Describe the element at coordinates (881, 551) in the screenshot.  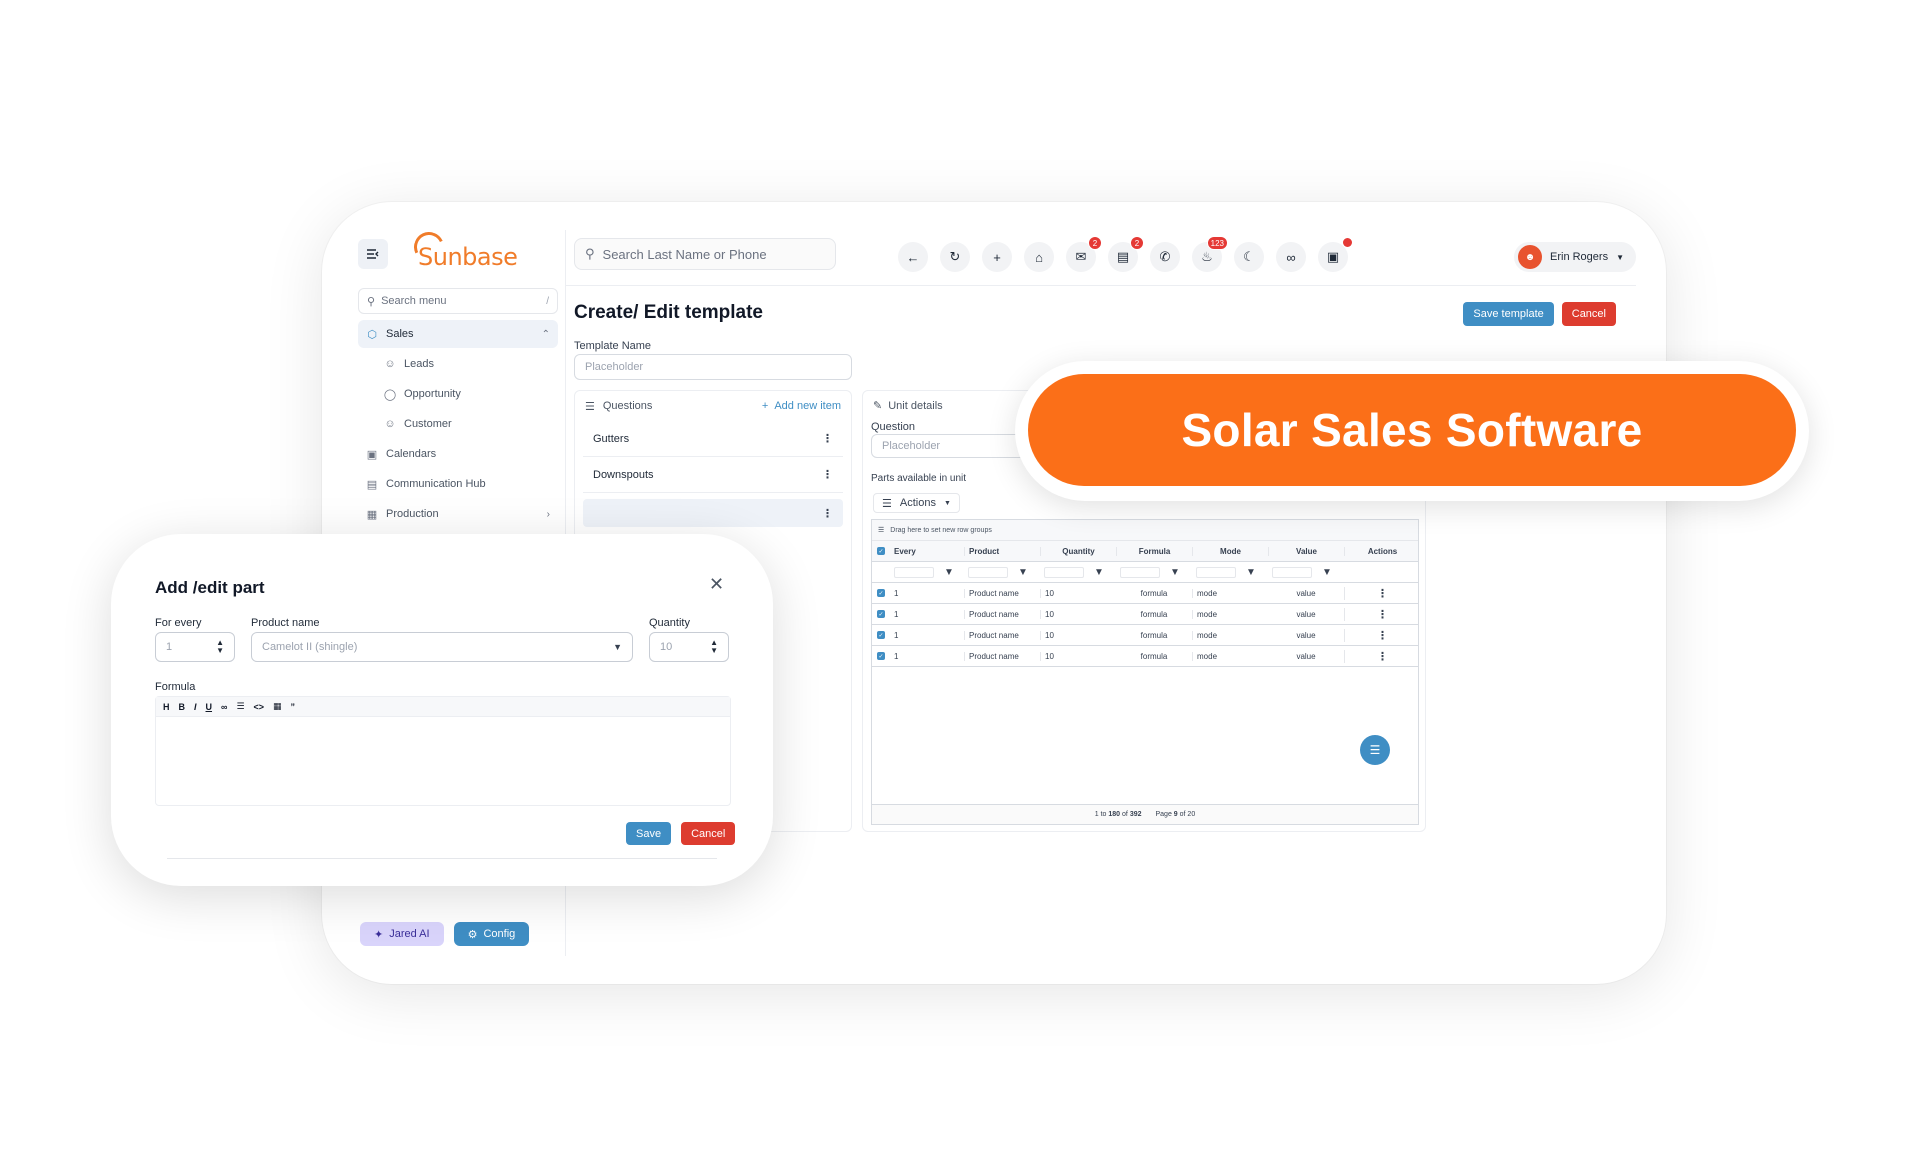
I see `select-all-checkbox: ✓` at that location.